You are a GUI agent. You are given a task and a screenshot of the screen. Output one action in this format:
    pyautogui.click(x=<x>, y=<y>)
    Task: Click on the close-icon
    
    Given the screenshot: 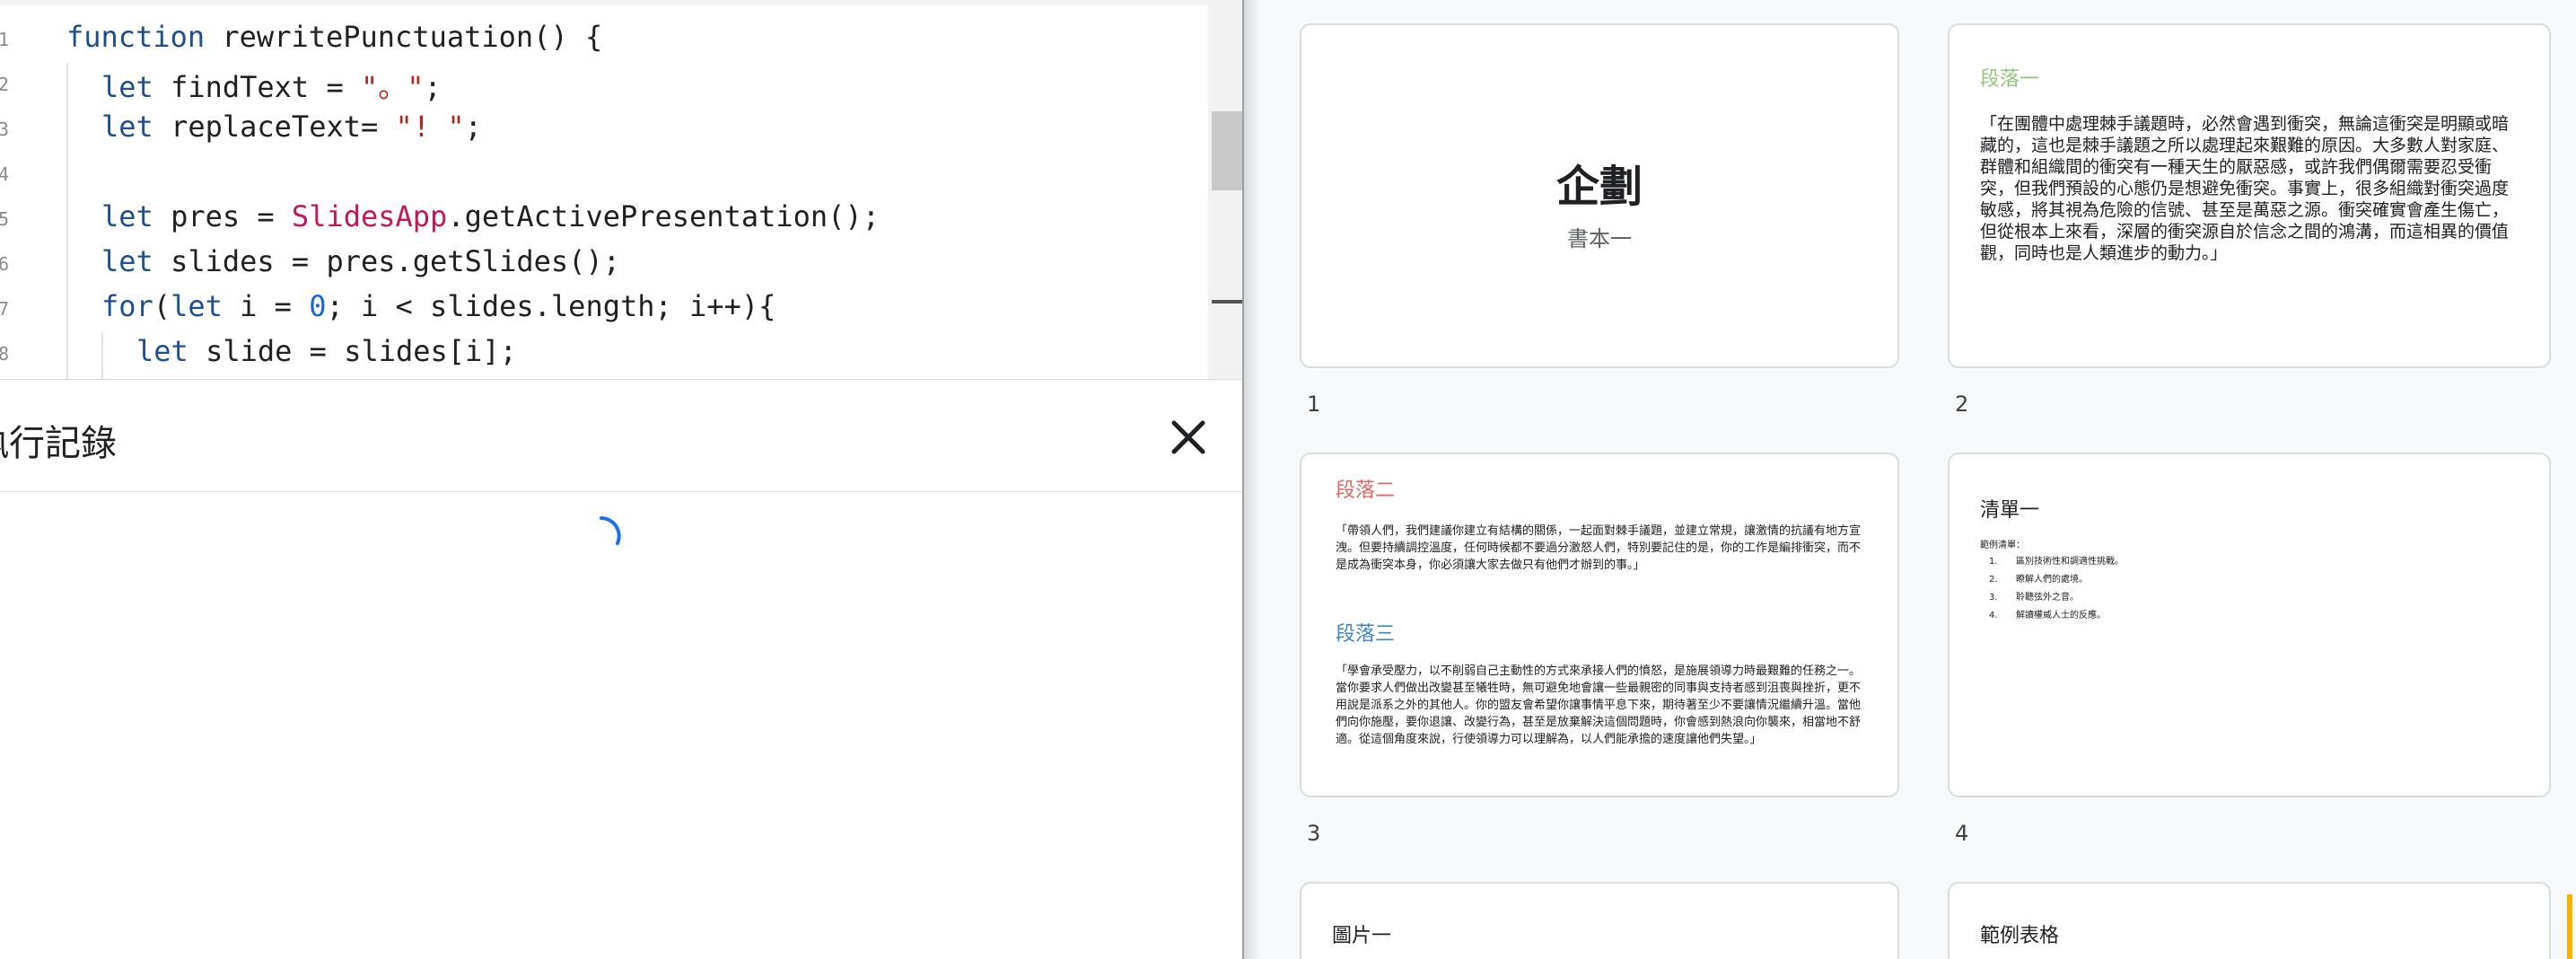 What is the action you would take?
    pyautogui.click(x=1188, y=437)
    